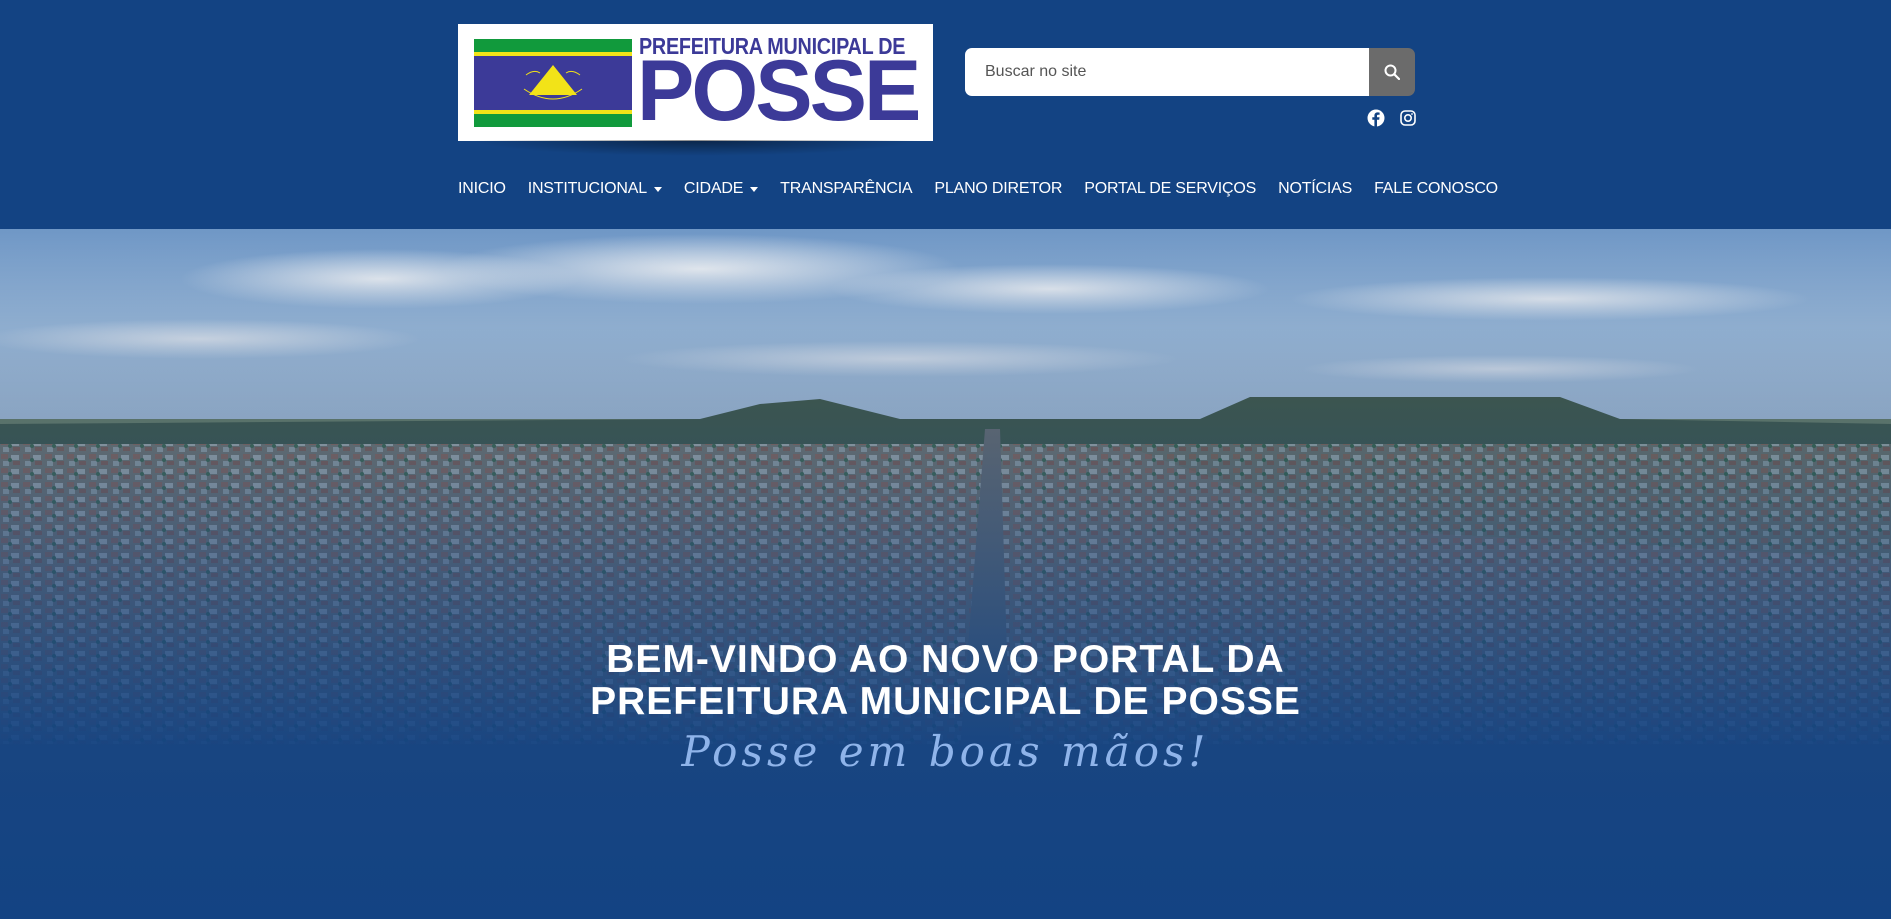 The width and height of the screenshot is (1891, 919). What do you see at coordinates (1167, 72) in the screenshot?
I see `search-input` at bounding box center [1167, 72].